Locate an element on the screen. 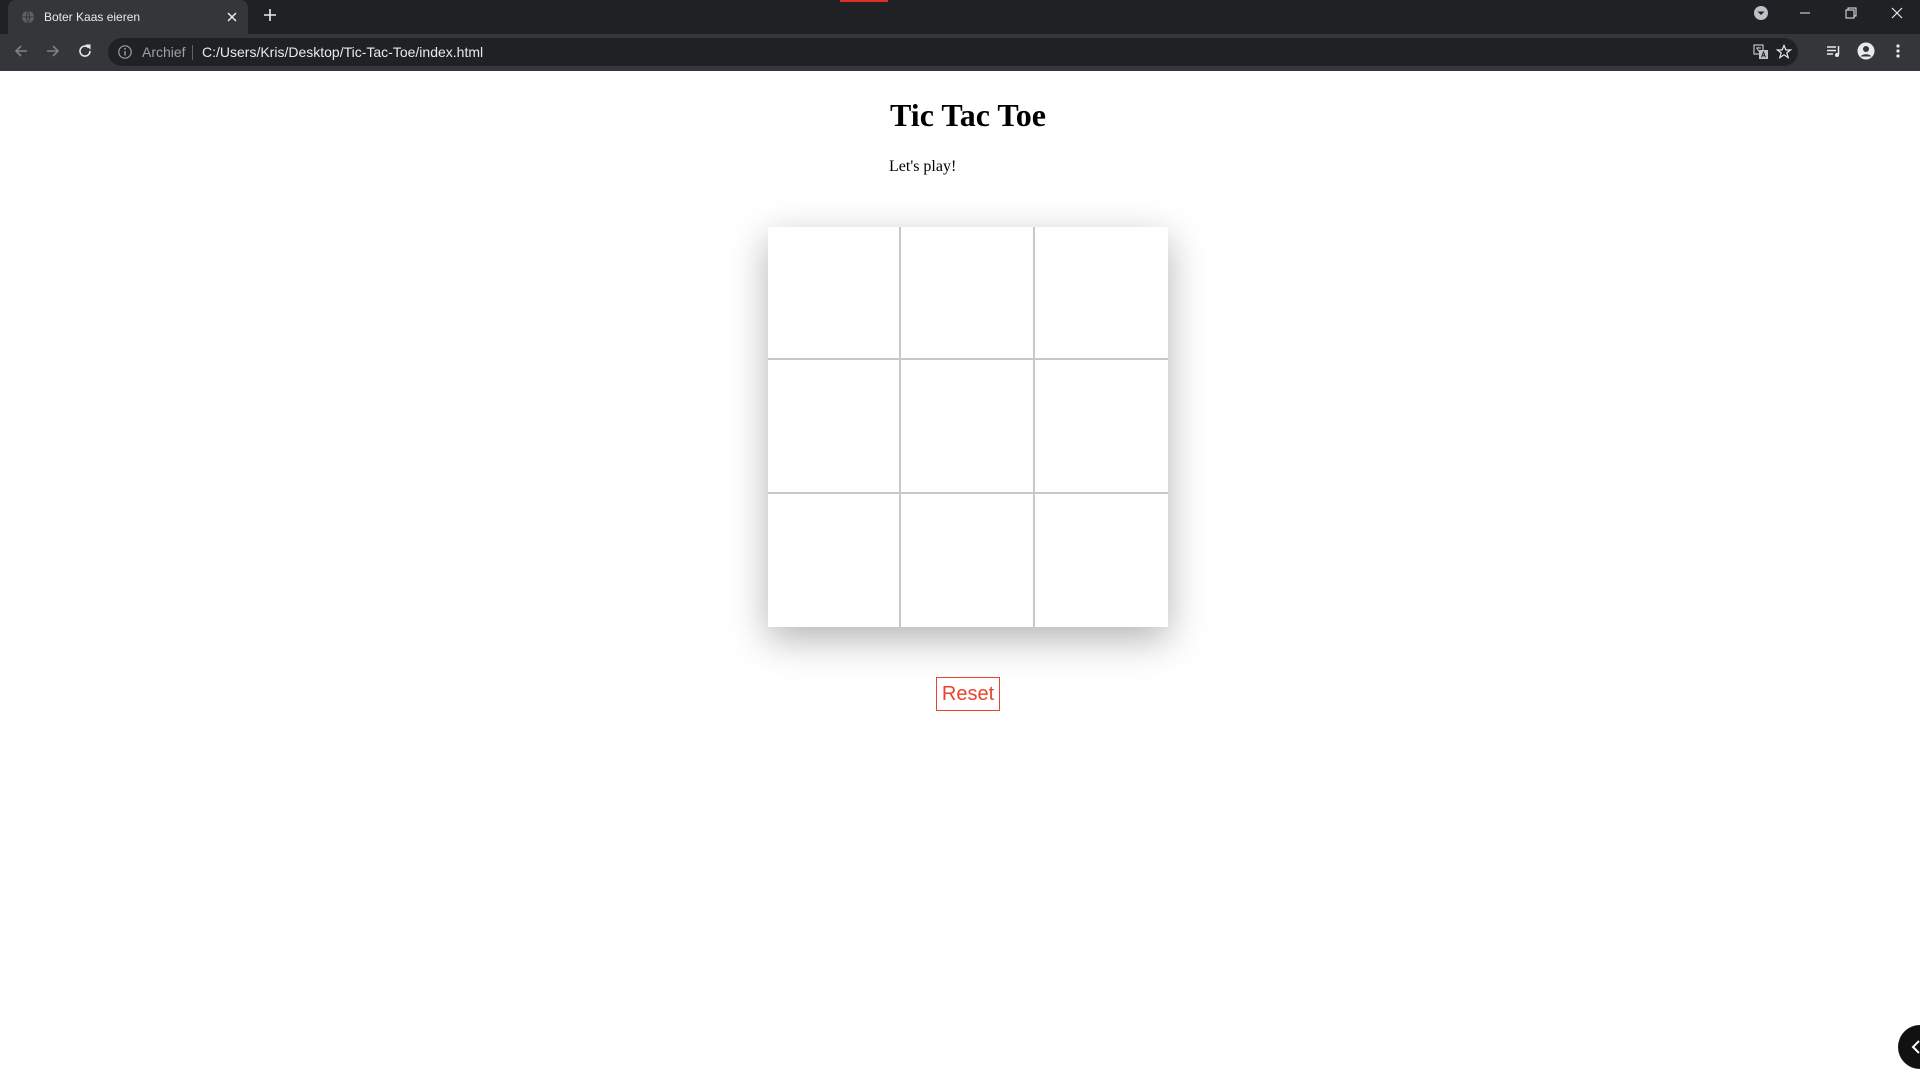 This screenshot has height=1069, width=1920. forward-button is located at coordinates (53, 53).